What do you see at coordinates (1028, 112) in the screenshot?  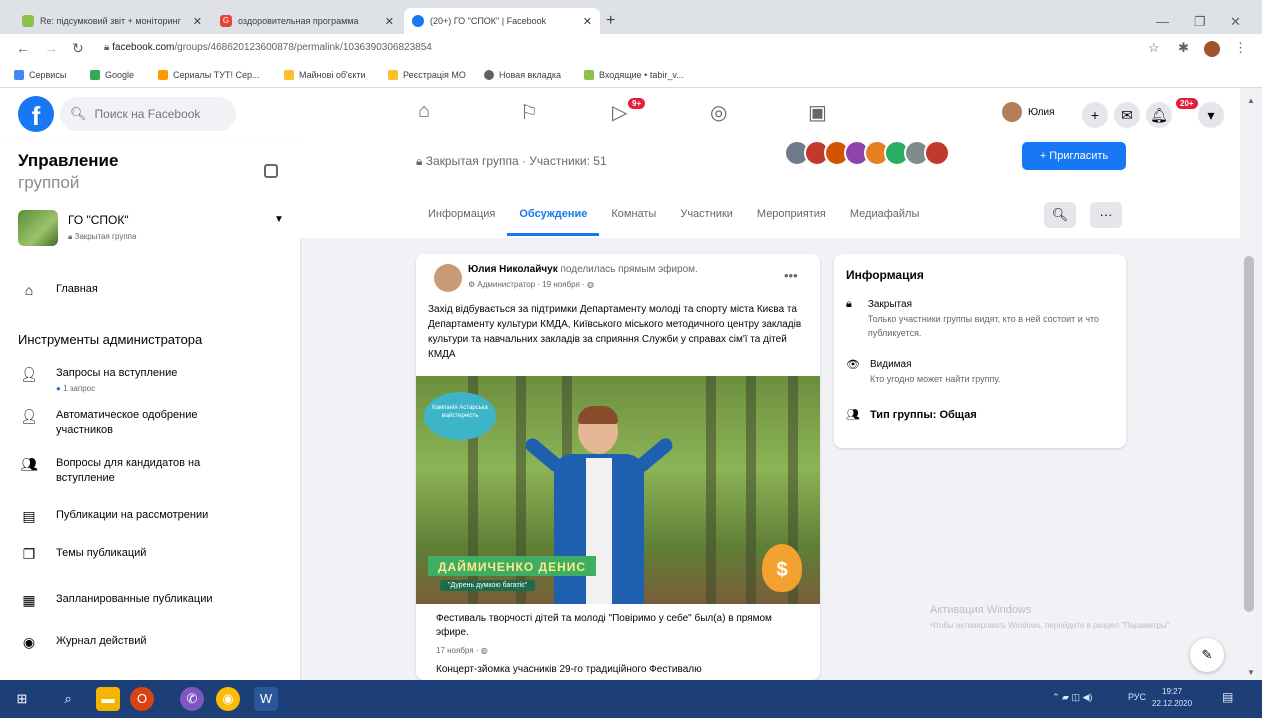 I see `user-profile-chip: Юлия` at bounding box center [1028, 112].